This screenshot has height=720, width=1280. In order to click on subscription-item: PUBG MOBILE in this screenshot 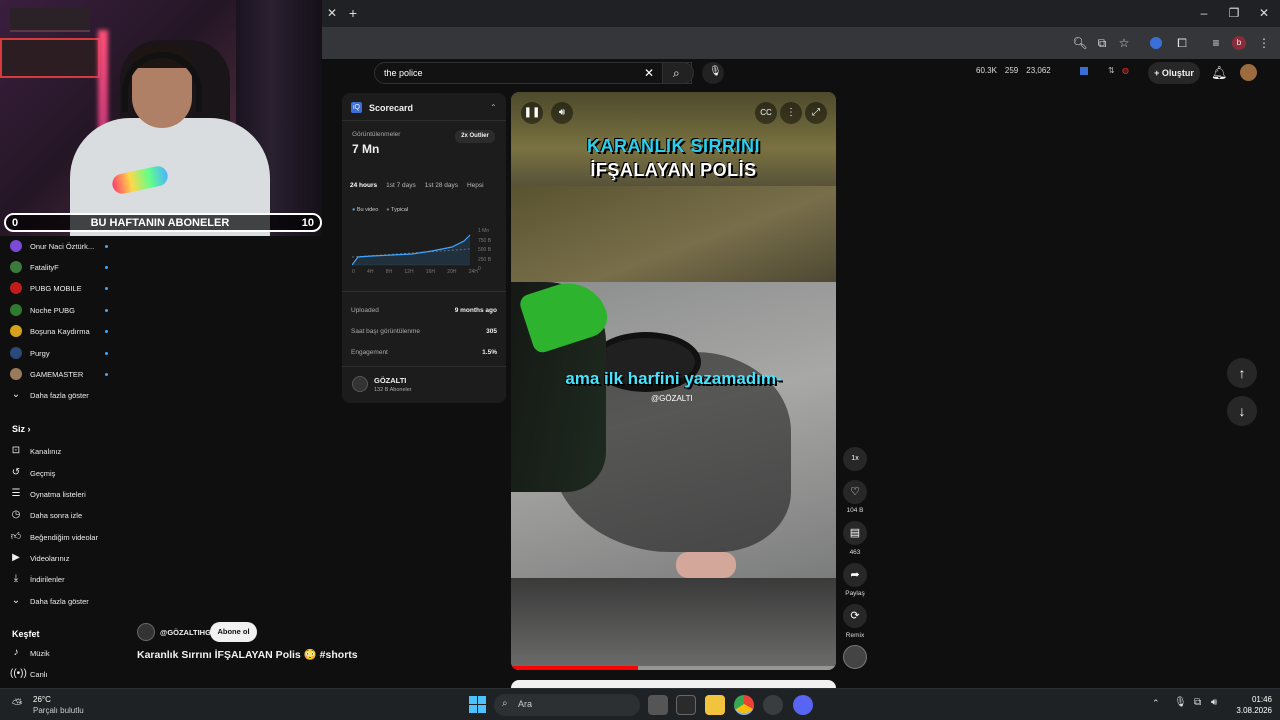, I will do `click(66, 288)`.